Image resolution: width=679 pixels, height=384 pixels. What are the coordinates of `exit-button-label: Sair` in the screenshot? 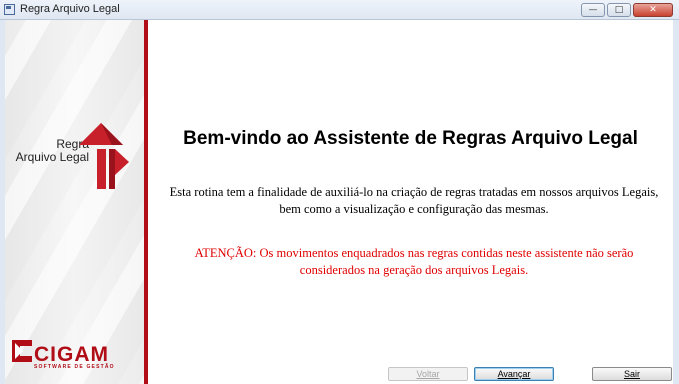 It's located at (631, 374).